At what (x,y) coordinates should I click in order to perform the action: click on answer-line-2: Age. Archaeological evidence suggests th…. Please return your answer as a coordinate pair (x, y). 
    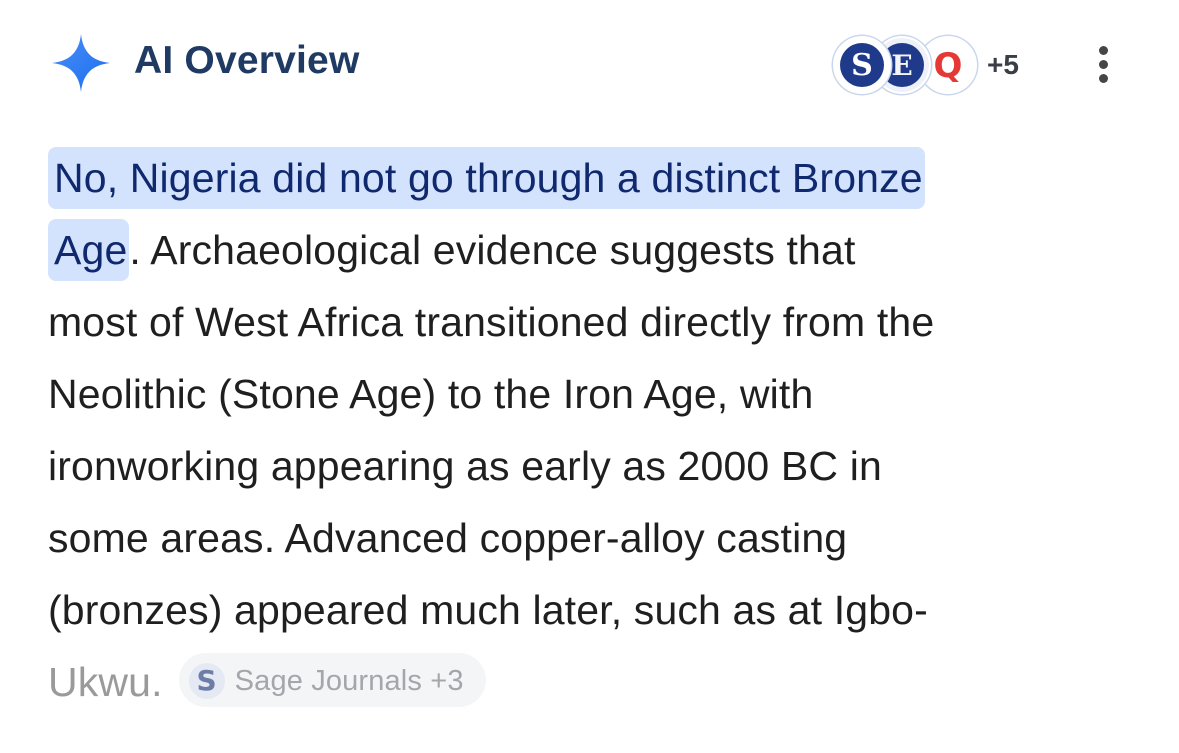
    Looking at the image, I should click on (591, 250).